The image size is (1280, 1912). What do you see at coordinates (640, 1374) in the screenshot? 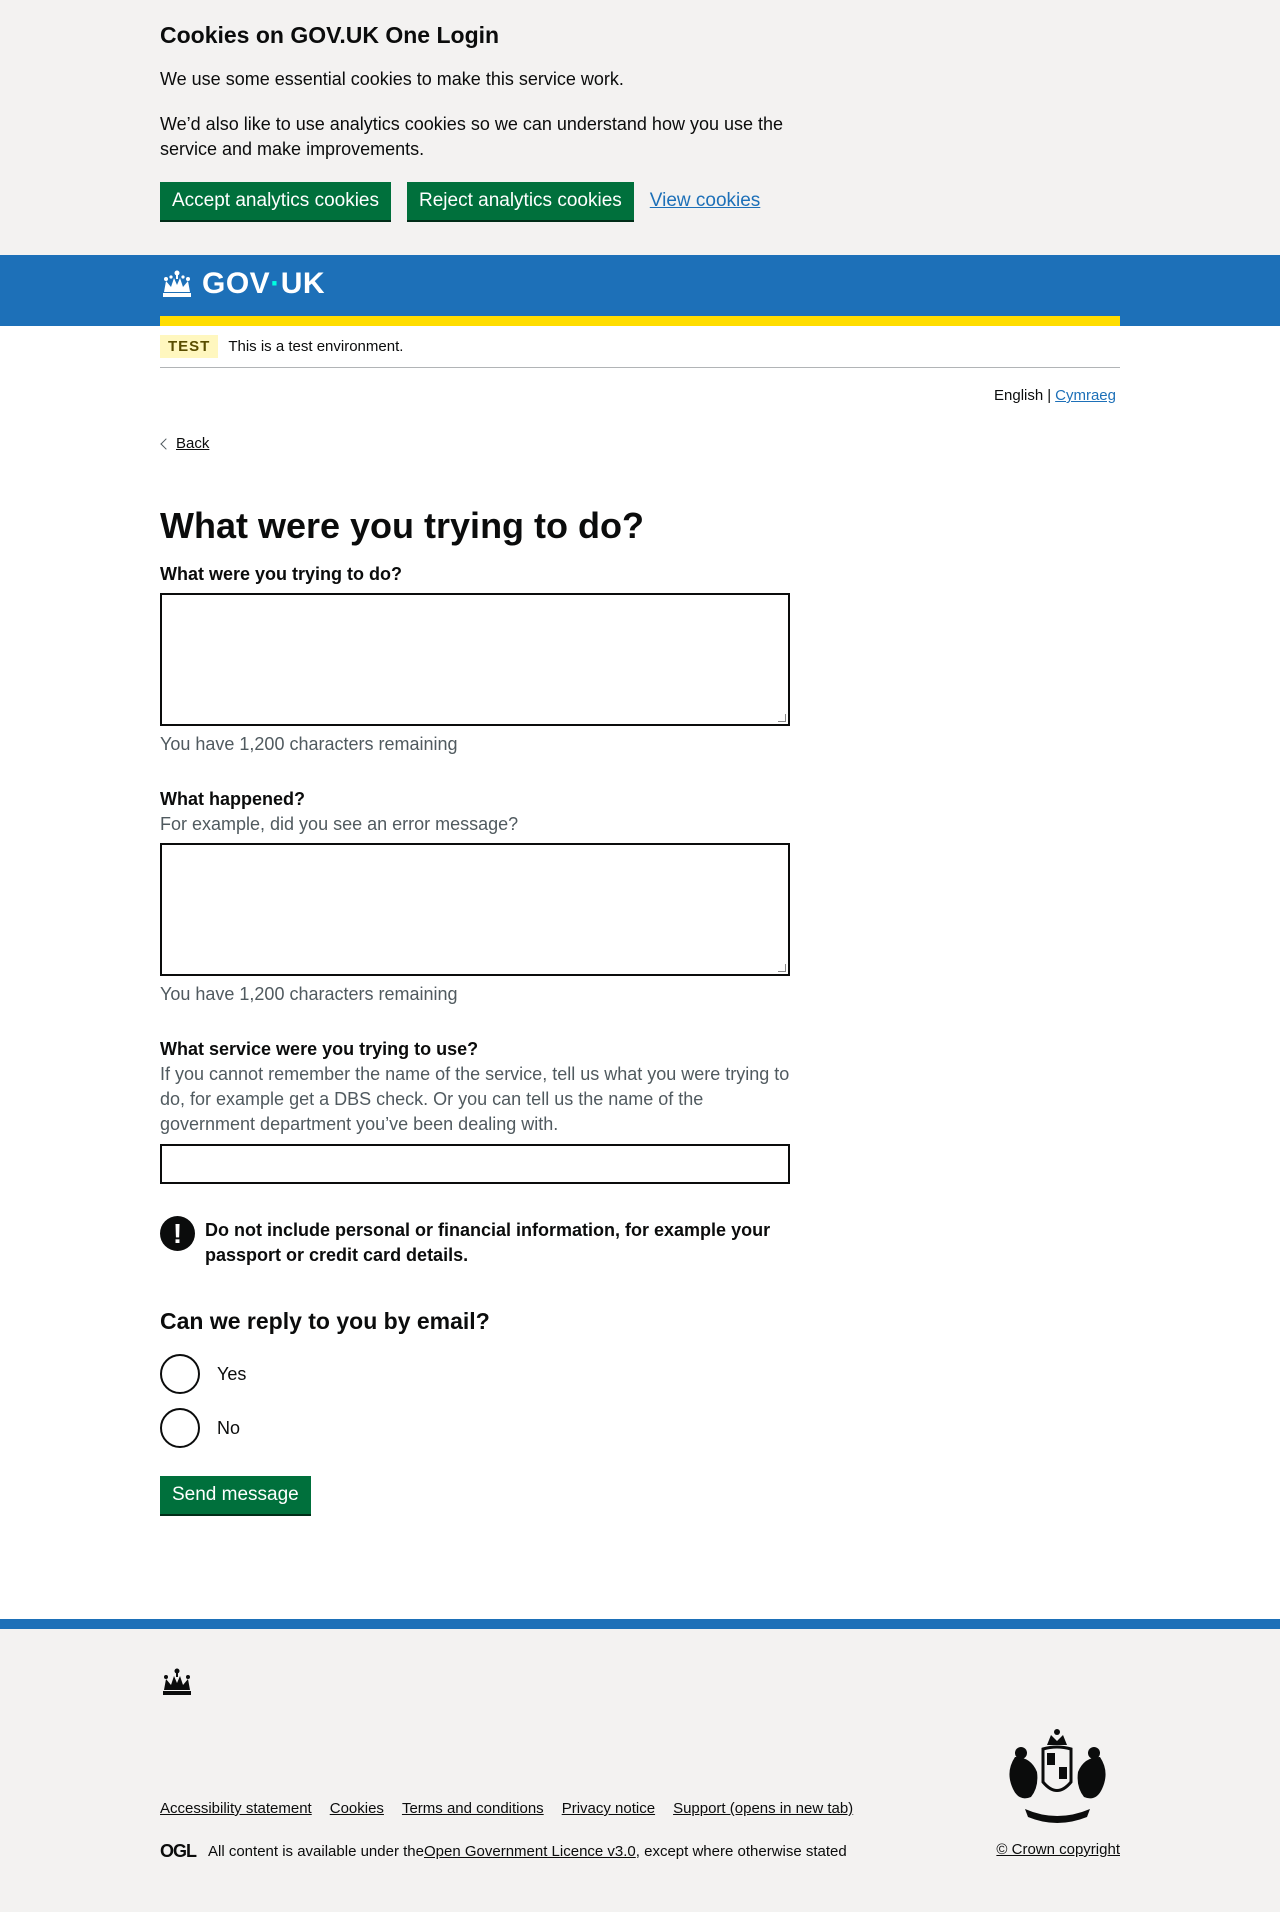
I see `radio-yes: Yes` at bounding box center [640, 1374].